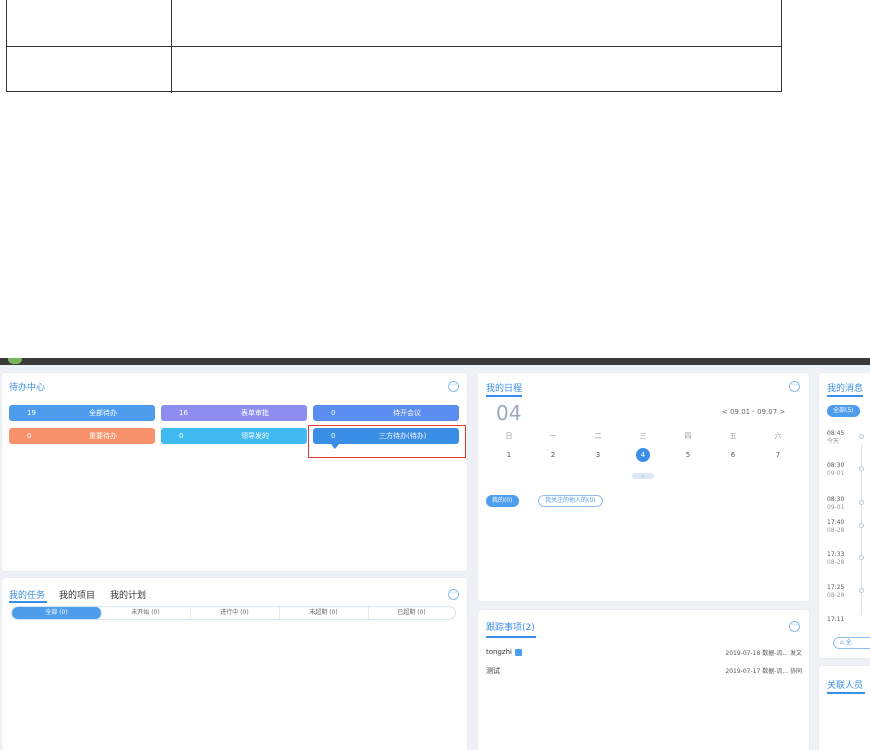  Describe the element at coordinates (753, 412) in the screenshot. I see `week-range-nav: < 09.01 - 09.07 >` at that location.